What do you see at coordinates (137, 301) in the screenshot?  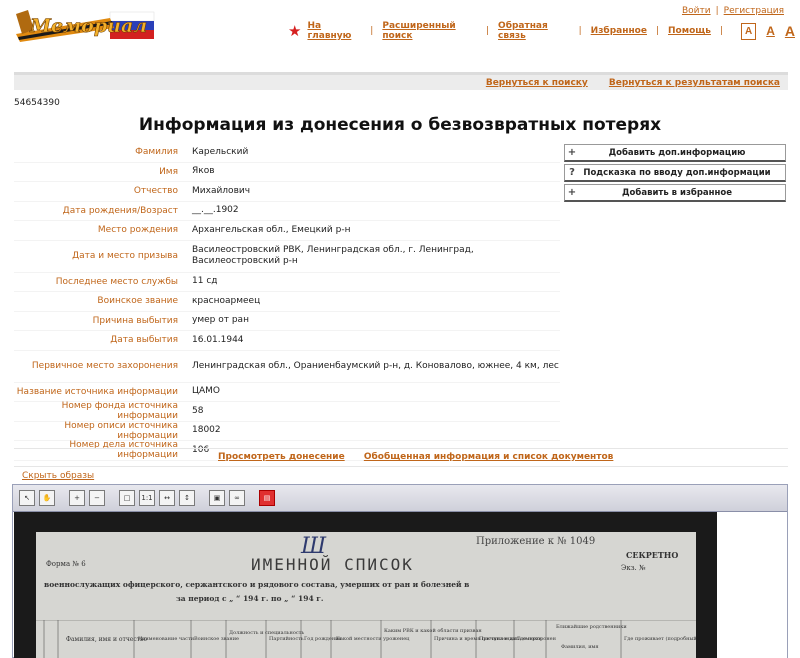 I see `field-label: Воинское звание` at bounding box center [137, 301].